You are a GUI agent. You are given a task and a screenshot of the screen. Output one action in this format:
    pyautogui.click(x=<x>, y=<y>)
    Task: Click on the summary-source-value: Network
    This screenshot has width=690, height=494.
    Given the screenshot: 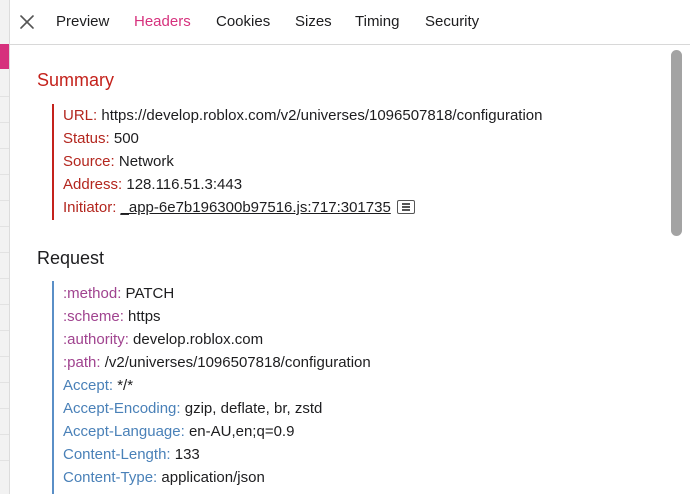 What is the action you would take?
    pyautogui.click(x=146, y=161)
    